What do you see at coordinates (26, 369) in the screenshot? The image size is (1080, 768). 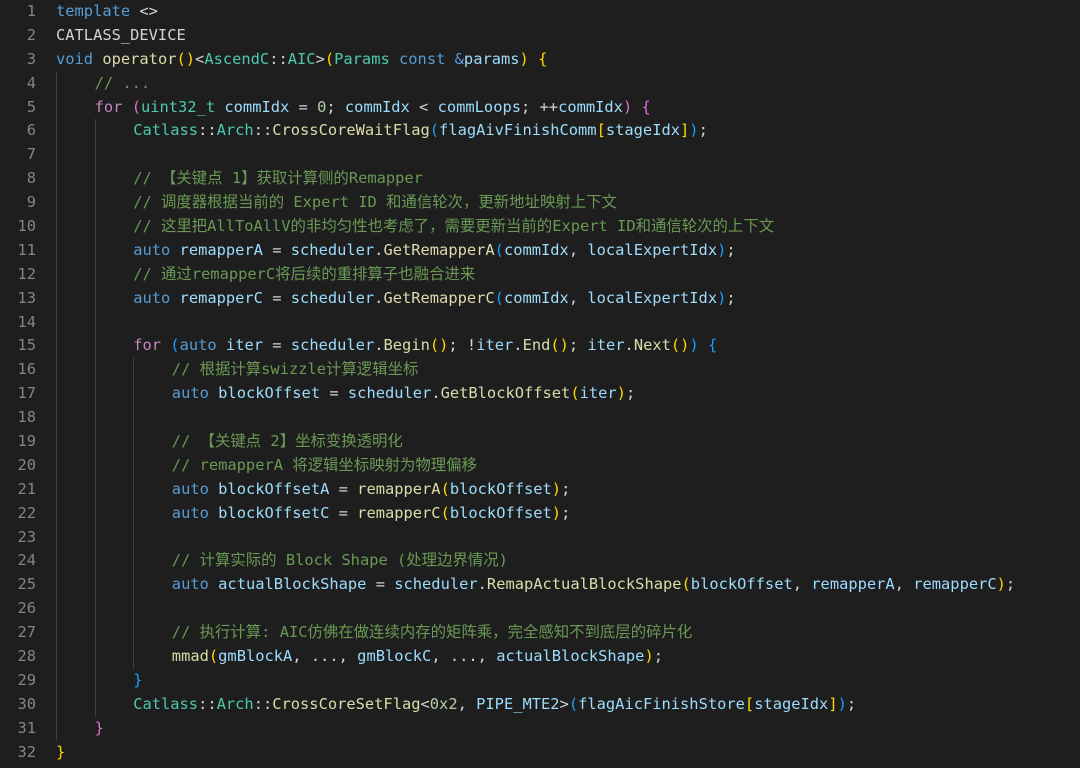 I see `line-number: 16` at bounding box center [26, 369].